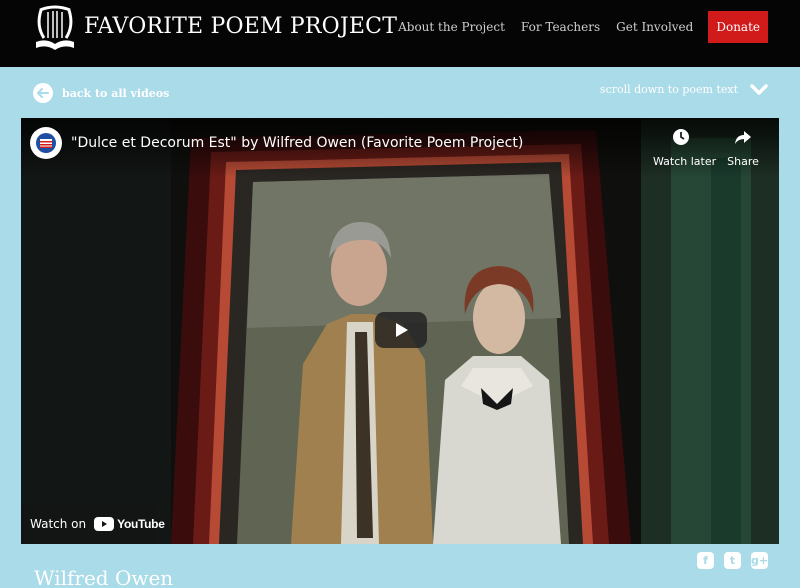 This screenshot has height=588, width=800. I want to click on poet-name-heading: Wilfred Owen, so click(104, 577).